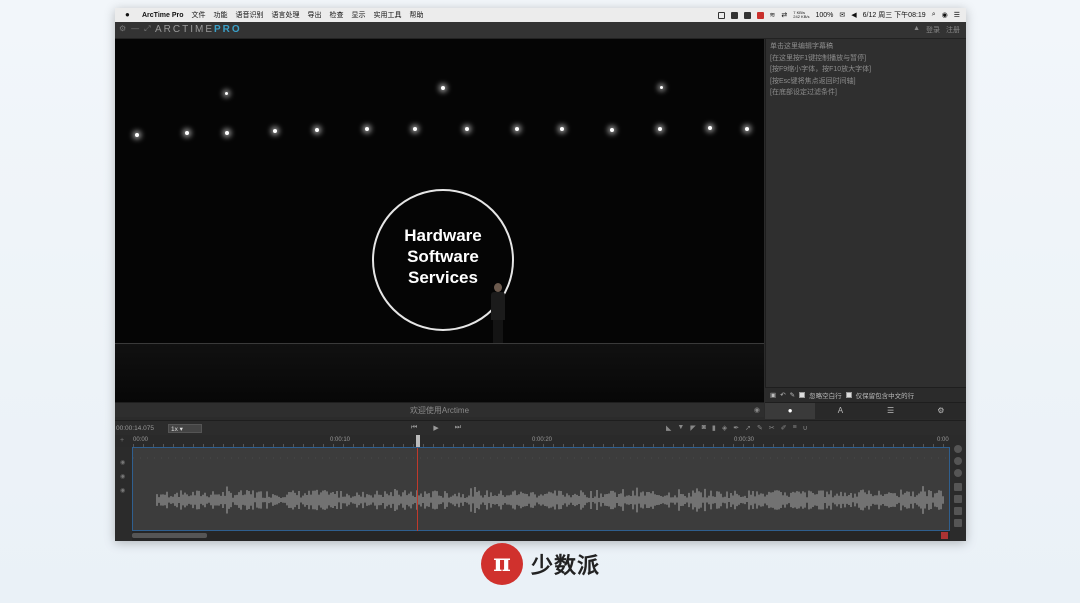 The width and height of the screenshot is (1080, 603). Describe the element at coordinates (147, 29) in the screenshot. I see `expand-icon: ⤢` at that location.